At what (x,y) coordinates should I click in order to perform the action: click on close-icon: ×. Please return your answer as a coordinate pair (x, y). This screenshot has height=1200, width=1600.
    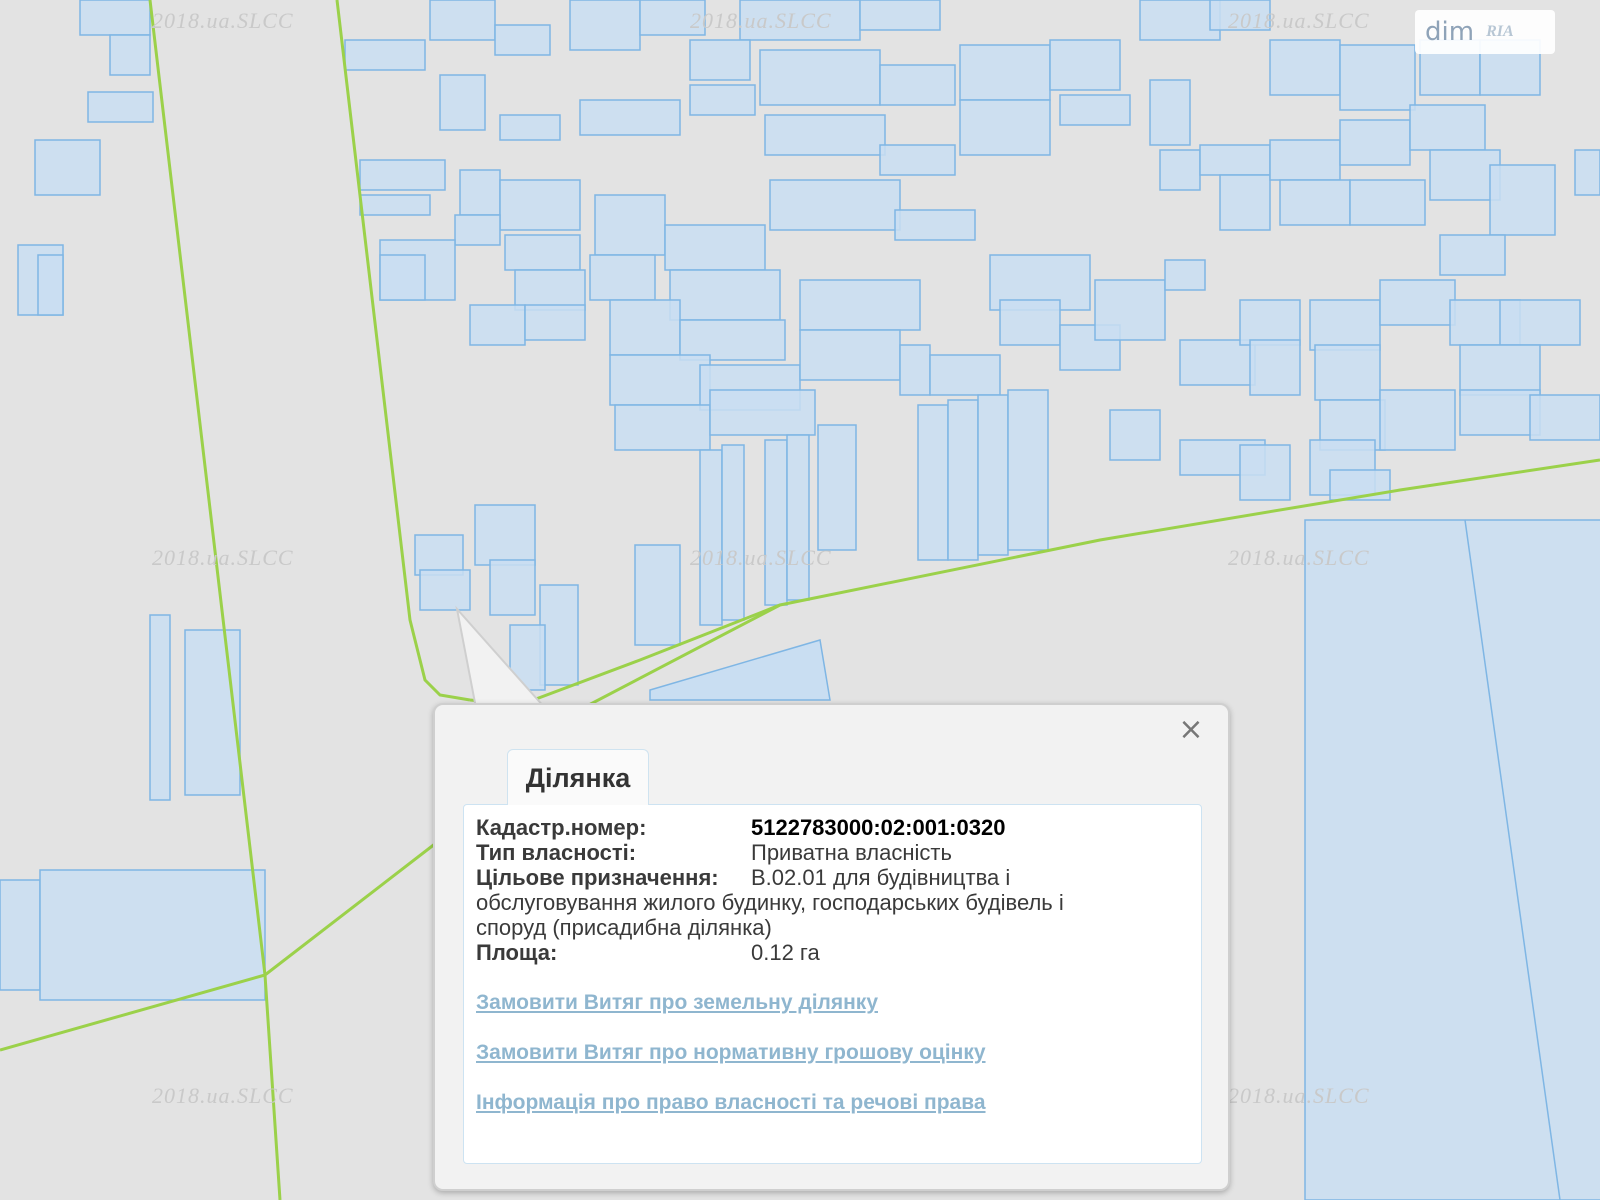
    Looking at the image, I should click on (1191, 730).